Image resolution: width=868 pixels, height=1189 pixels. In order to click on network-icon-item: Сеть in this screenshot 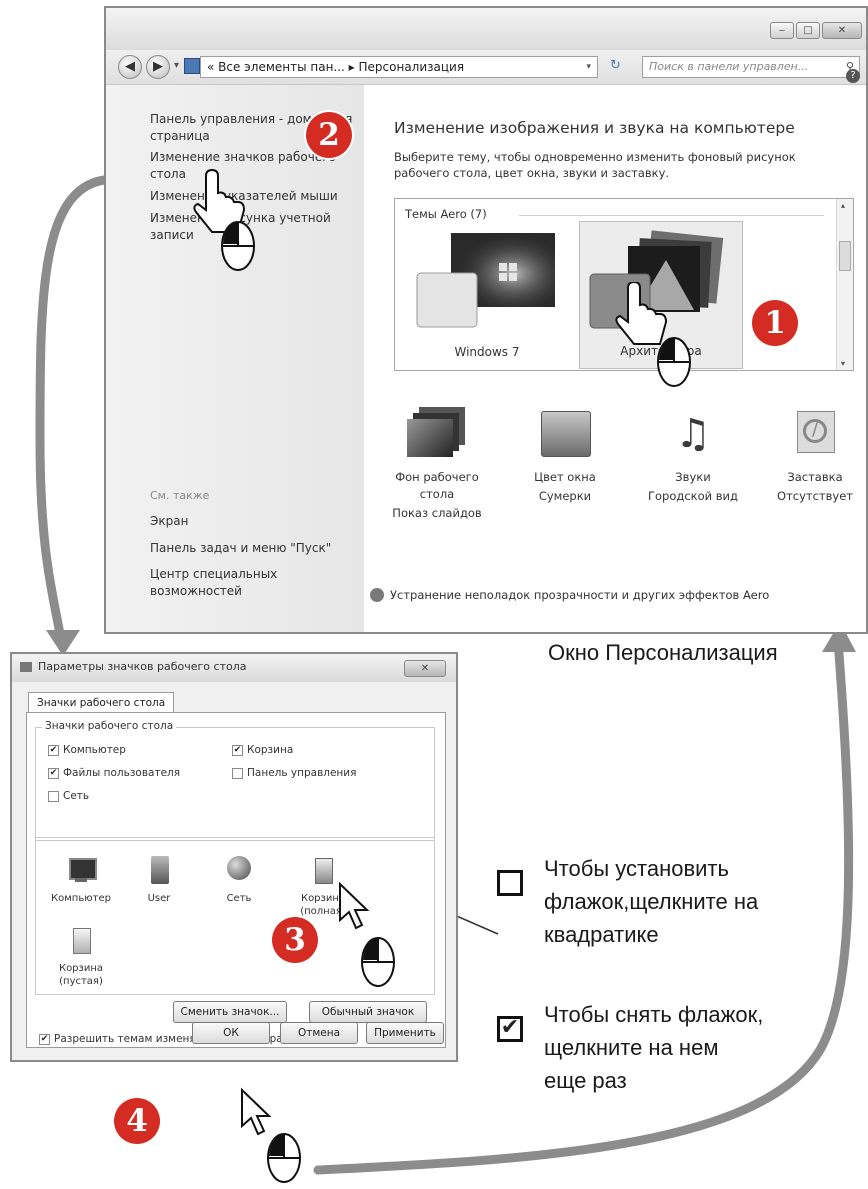, I will do `click(239, 879)`.